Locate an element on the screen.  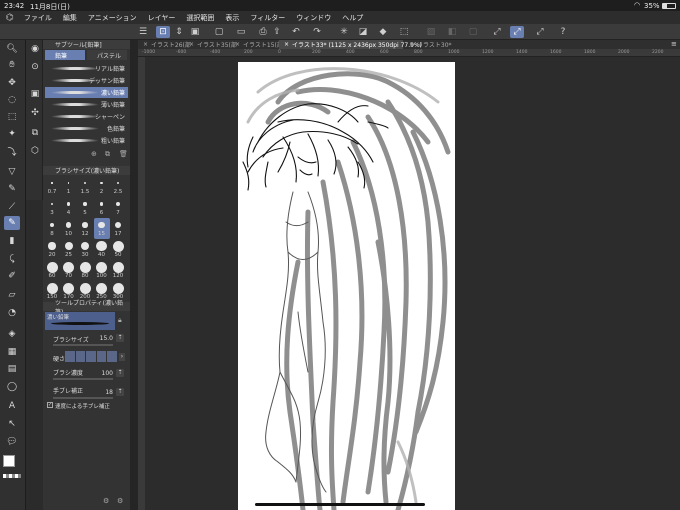
canvas-fit-icon: ⊡ is located at coordinates (163, 32).